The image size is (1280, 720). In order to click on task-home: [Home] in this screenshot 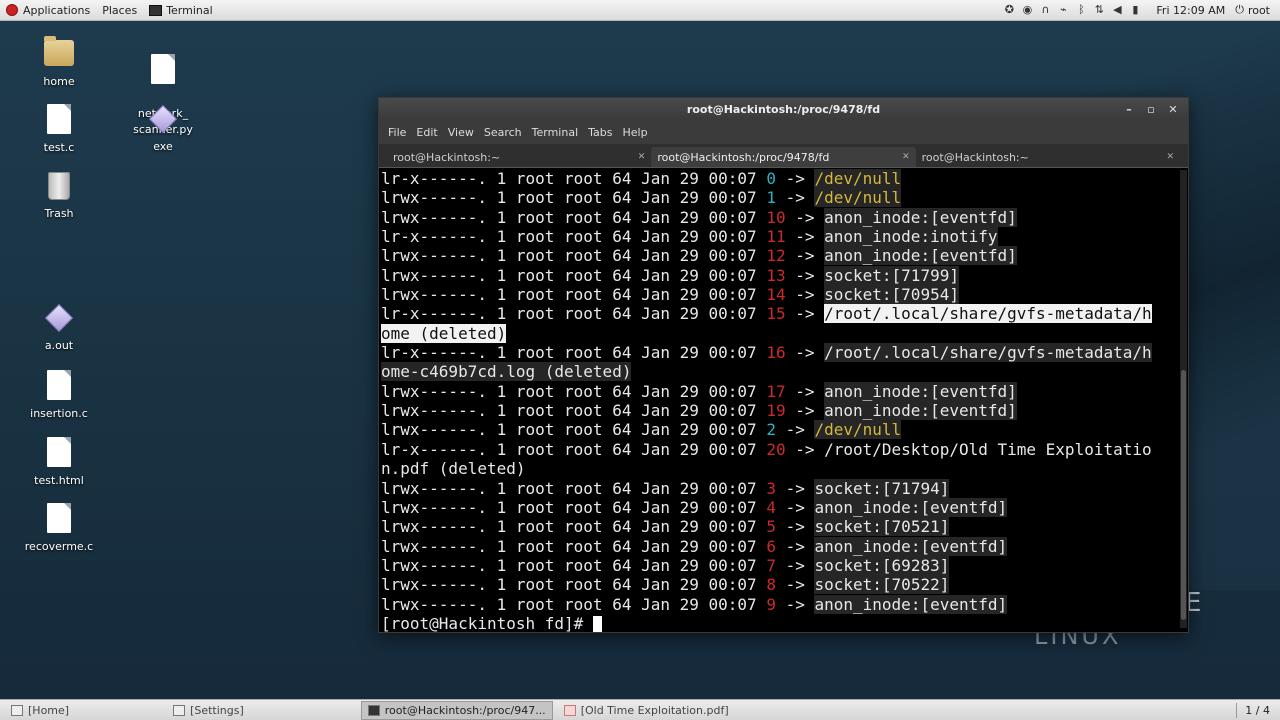, I will do `click(40, 710)`.